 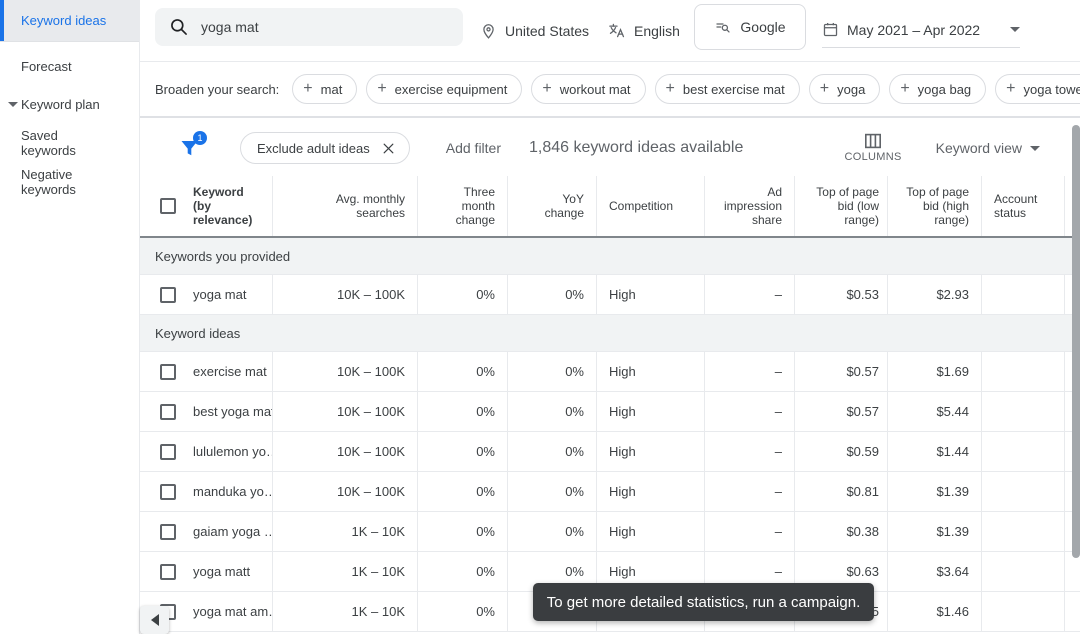 What do you see at coordinates (316, 27) in the screenshot?
I see `search-input` at bounding box center [316, 27].